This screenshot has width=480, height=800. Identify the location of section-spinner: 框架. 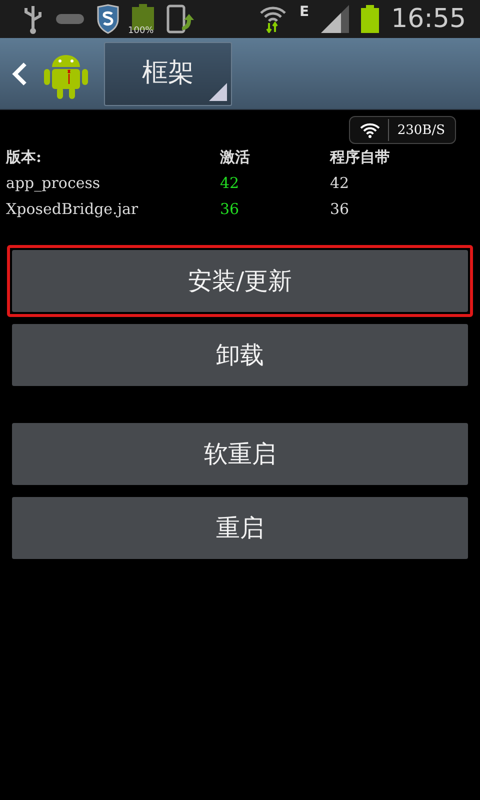
(168, 74).